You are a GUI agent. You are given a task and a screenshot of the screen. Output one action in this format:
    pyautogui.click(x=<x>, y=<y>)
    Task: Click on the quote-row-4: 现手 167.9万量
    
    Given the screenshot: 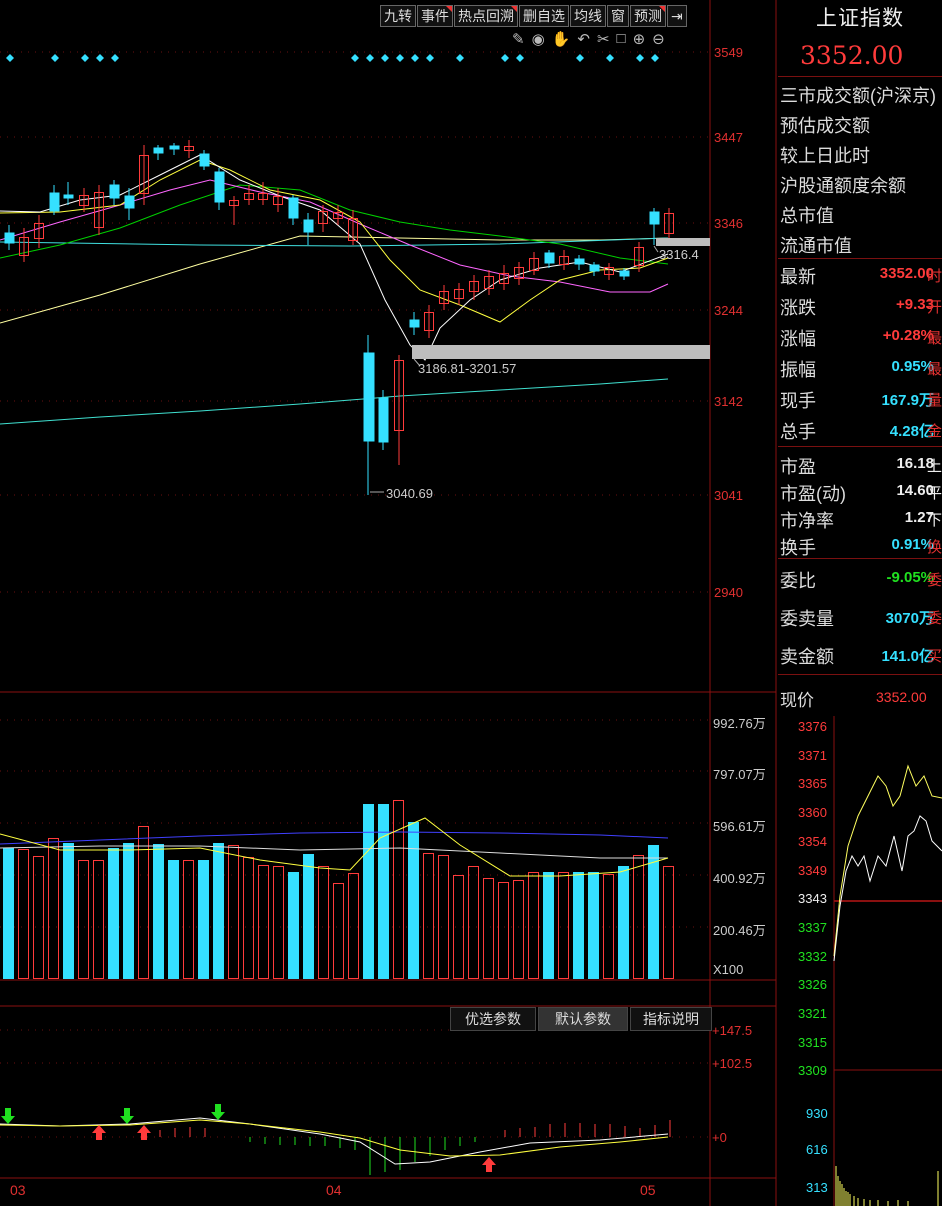 What is the action you would take?
    pyautogui.click(x=860, y=399)
    